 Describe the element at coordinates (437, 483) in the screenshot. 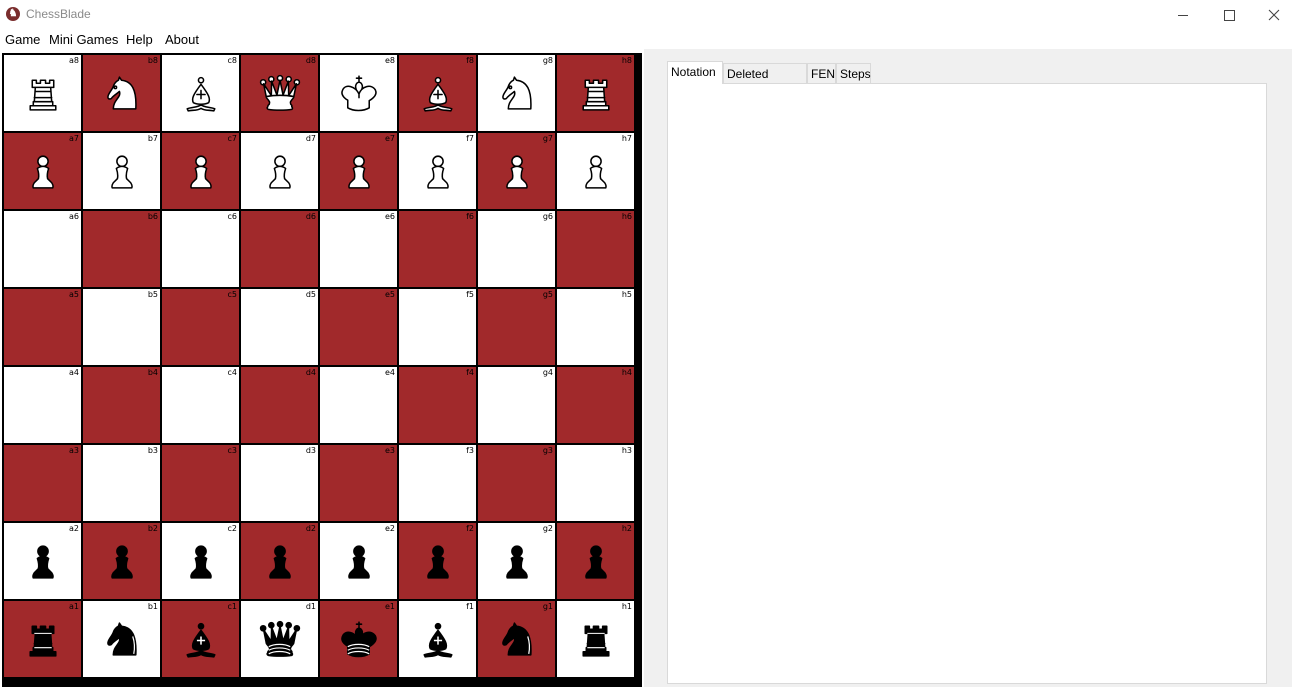

I see `square-f3: f3` at that location.